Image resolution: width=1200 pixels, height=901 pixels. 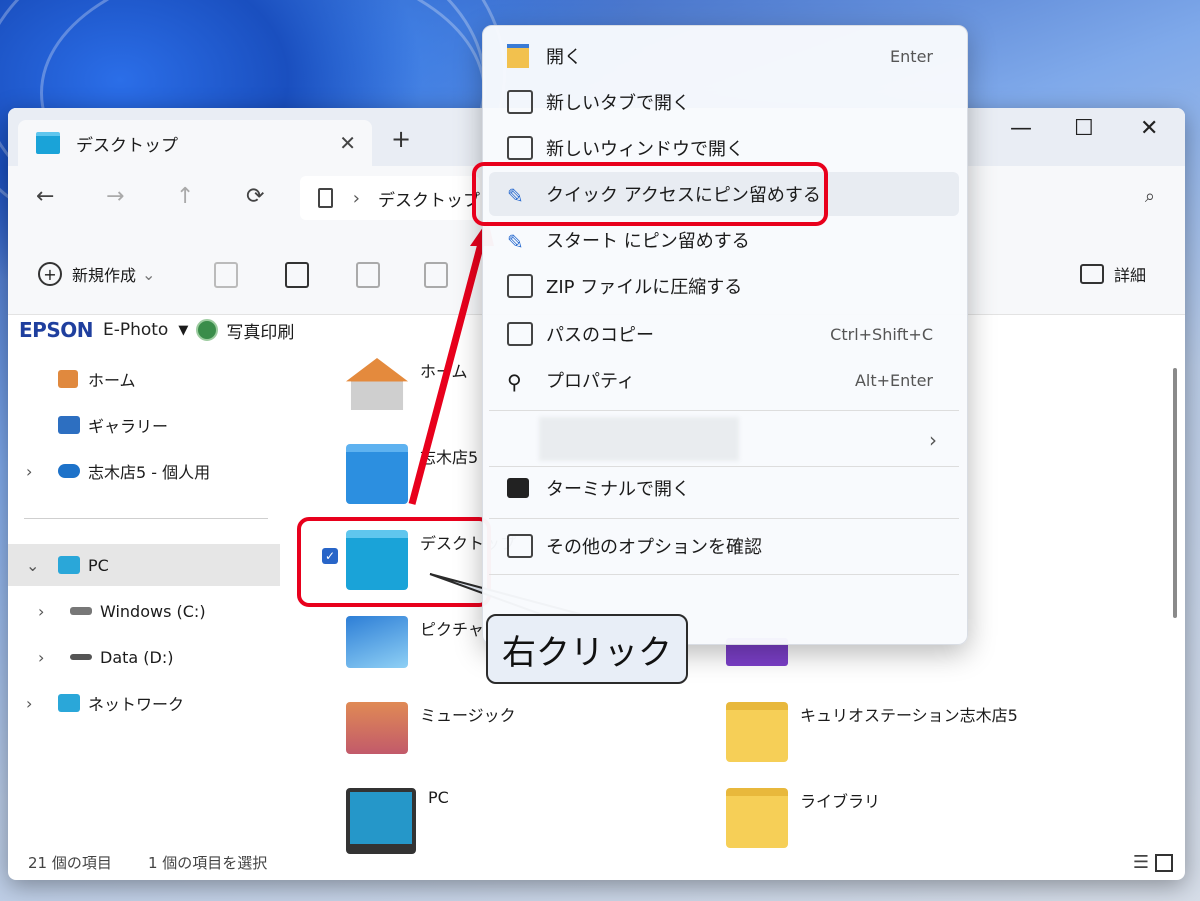 What do you see at coordinates (639, 439) in the screenshot?
I see `blurred-menu-item` at bounding box center [639, 439].